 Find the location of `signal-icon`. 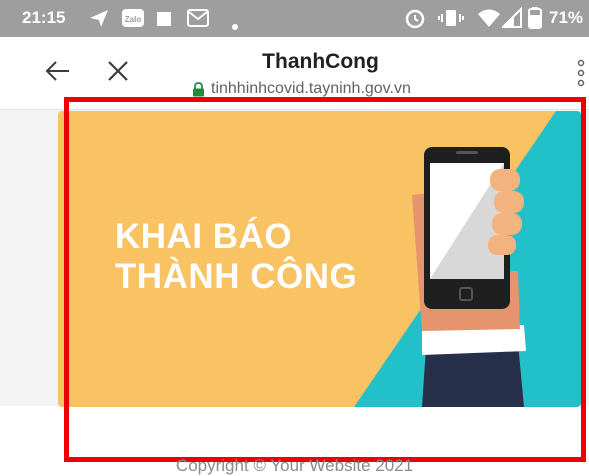

signal-icon is located at coordinates (511, 20).